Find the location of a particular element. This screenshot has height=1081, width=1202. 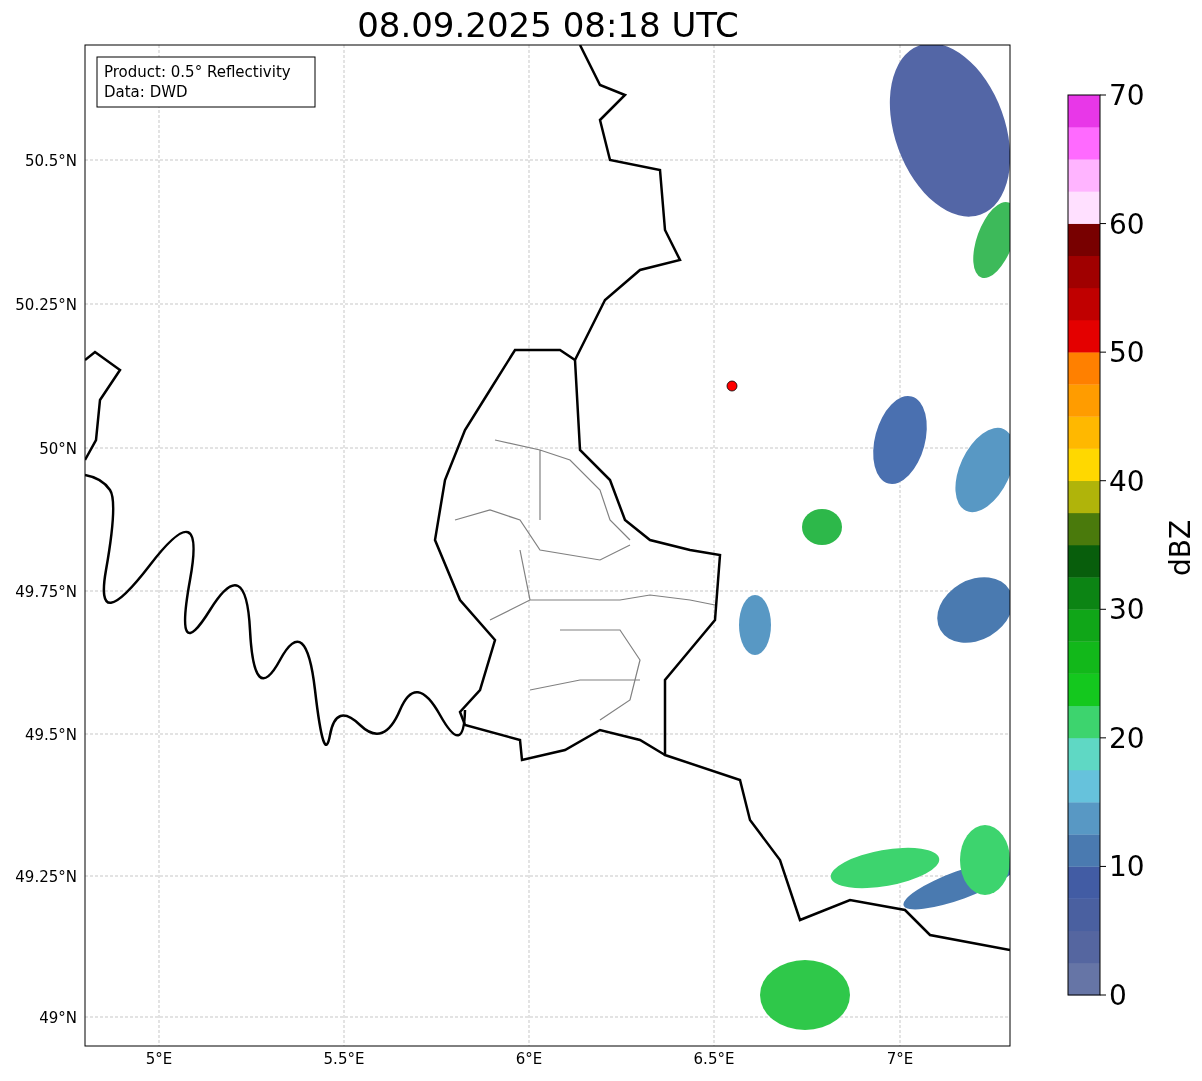

colorbar-tick-label: 70 is located at coordinates (1127, 95).